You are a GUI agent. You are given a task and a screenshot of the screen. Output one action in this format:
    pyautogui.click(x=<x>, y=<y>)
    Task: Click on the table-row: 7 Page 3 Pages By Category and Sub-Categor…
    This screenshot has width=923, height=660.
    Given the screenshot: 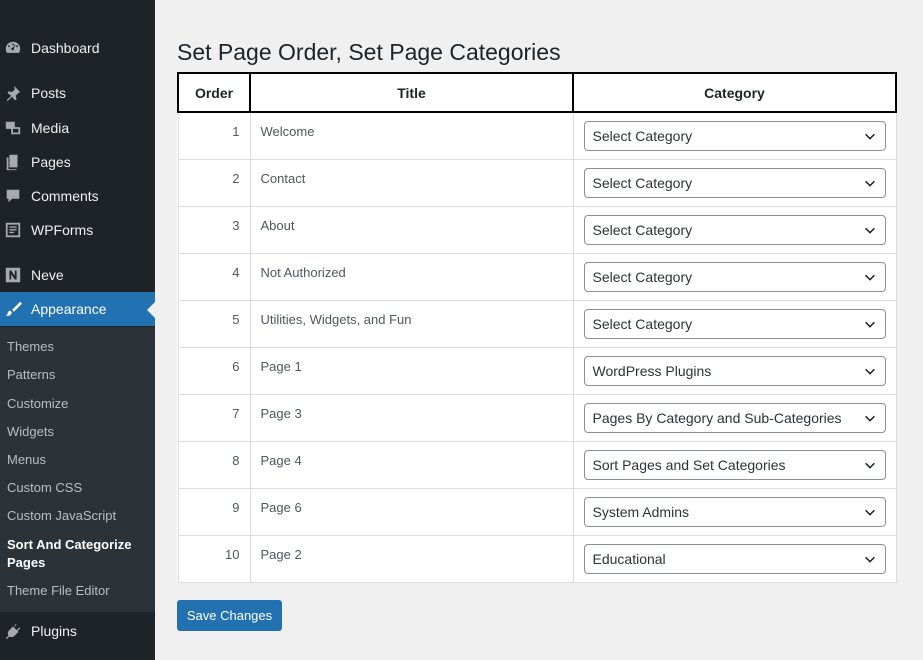 What is the action you would take?
    pyautogui.click(x=537, y=417)
    